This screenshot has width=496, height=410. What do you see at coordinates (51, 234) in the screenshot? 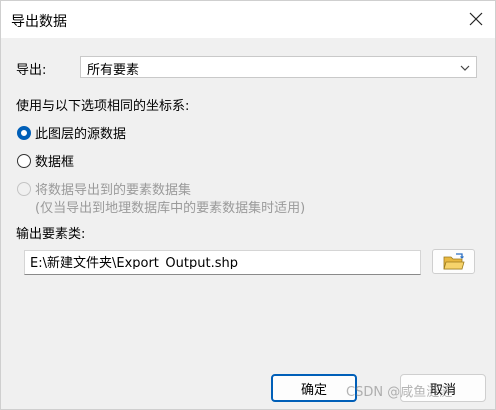
I see `output-label: 输出要素类:` at bounding box center [51, 234].